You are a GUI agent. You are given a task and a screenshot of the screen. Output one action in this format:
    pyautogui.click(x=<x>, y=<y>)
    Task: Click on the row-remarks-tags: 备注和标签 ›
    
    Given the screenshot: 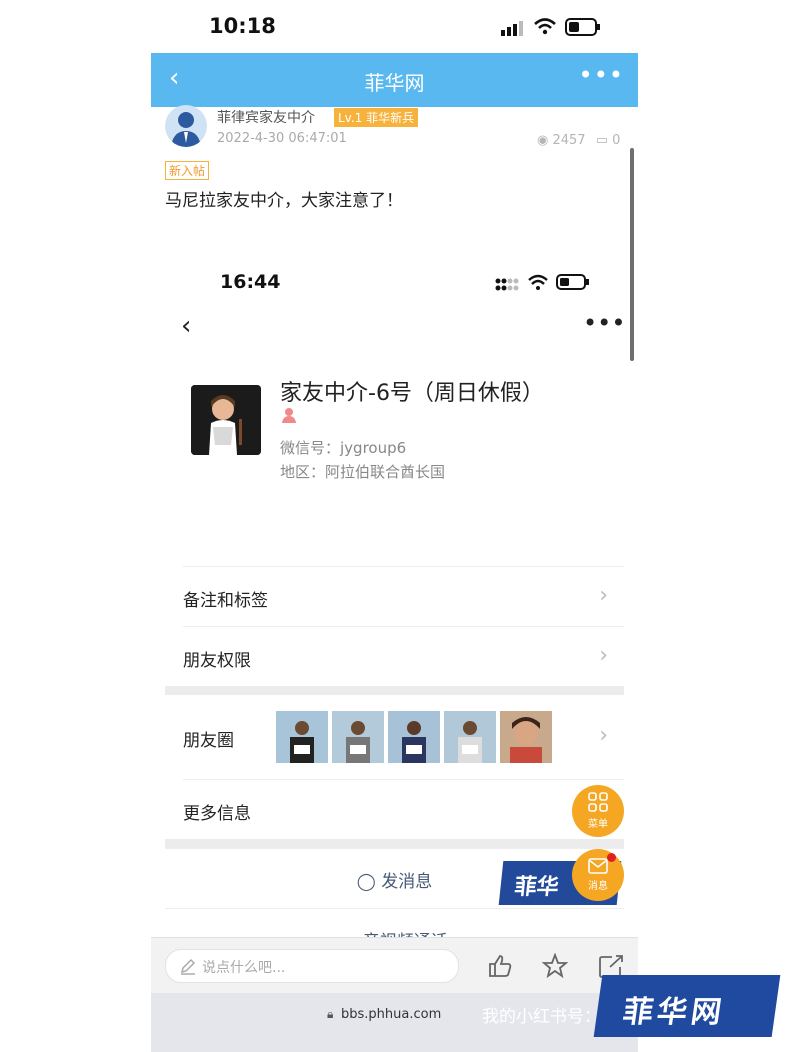 What is the action you would take?
    pyautogui.click(x=403, y=596)
    